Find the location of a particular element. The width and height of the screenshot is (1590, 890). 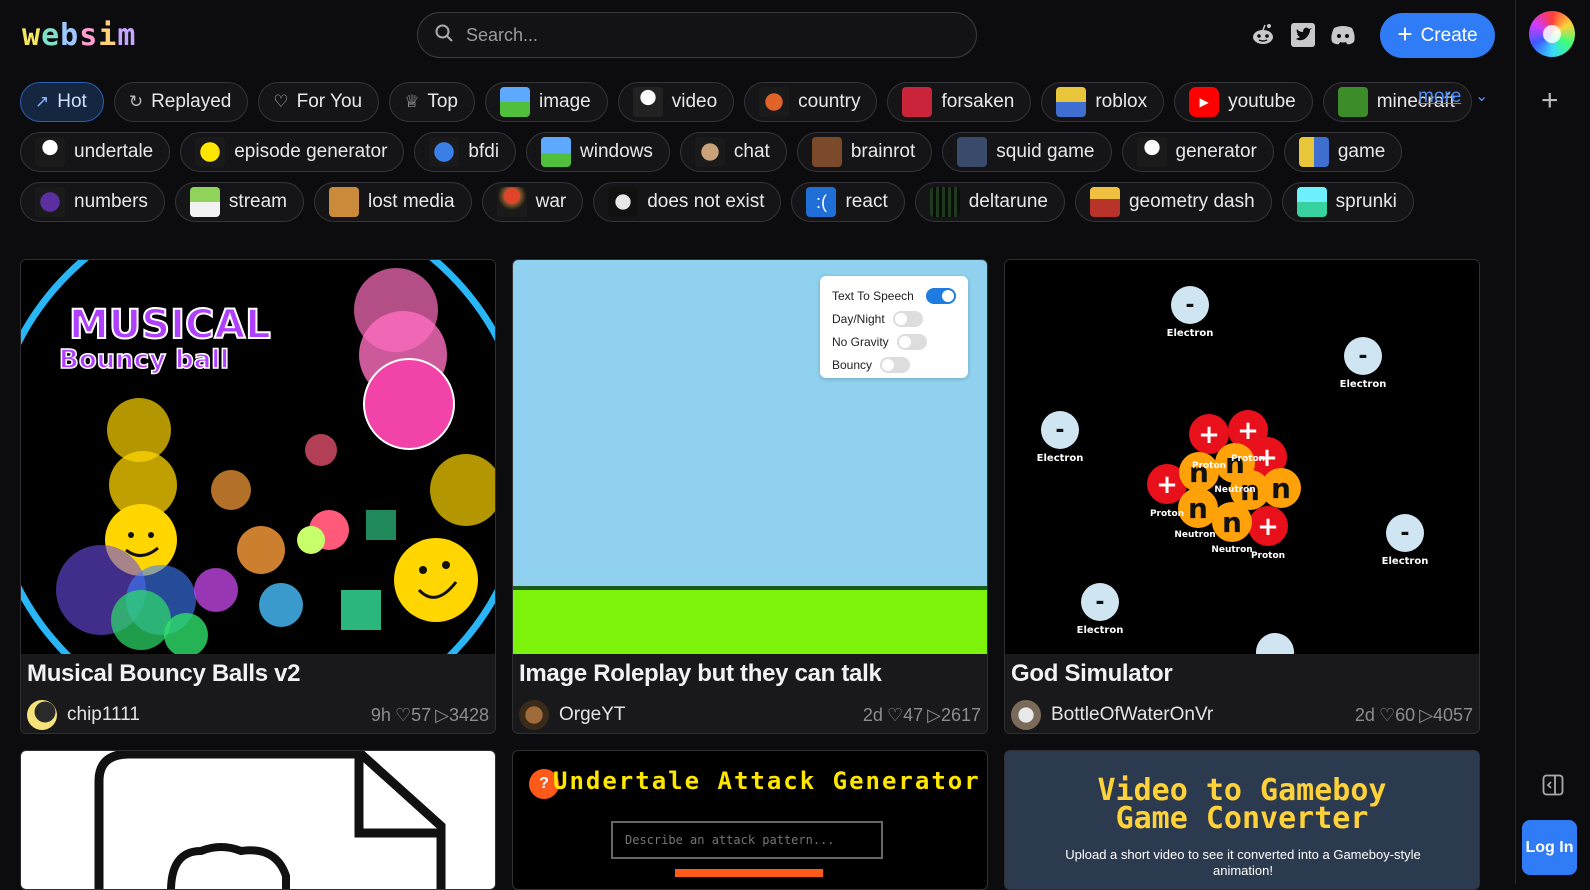

generate-button is located at coordinates (749, 873).